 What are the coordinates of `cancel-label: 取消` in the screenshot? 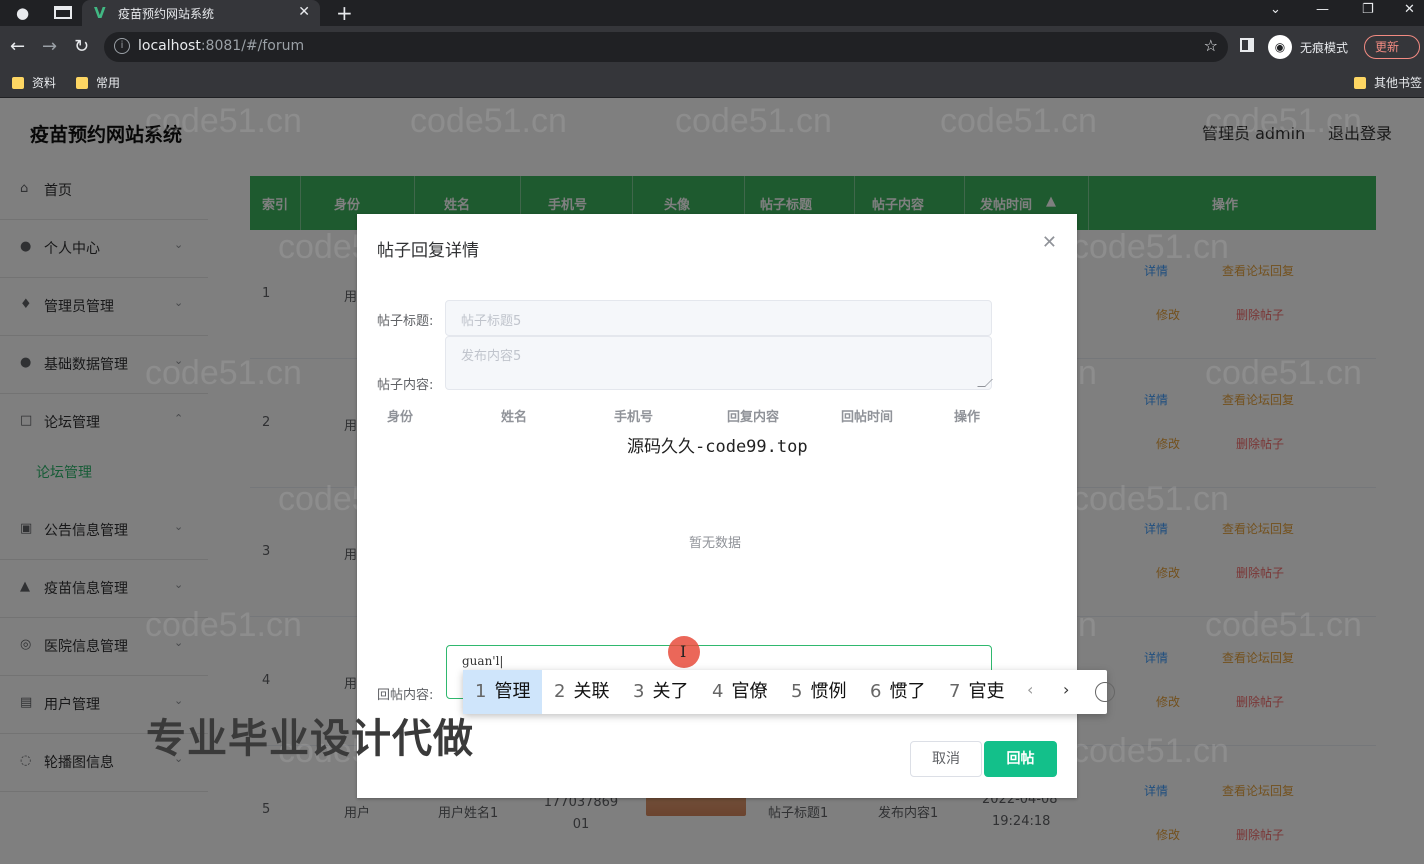 It's located at (946, 759).